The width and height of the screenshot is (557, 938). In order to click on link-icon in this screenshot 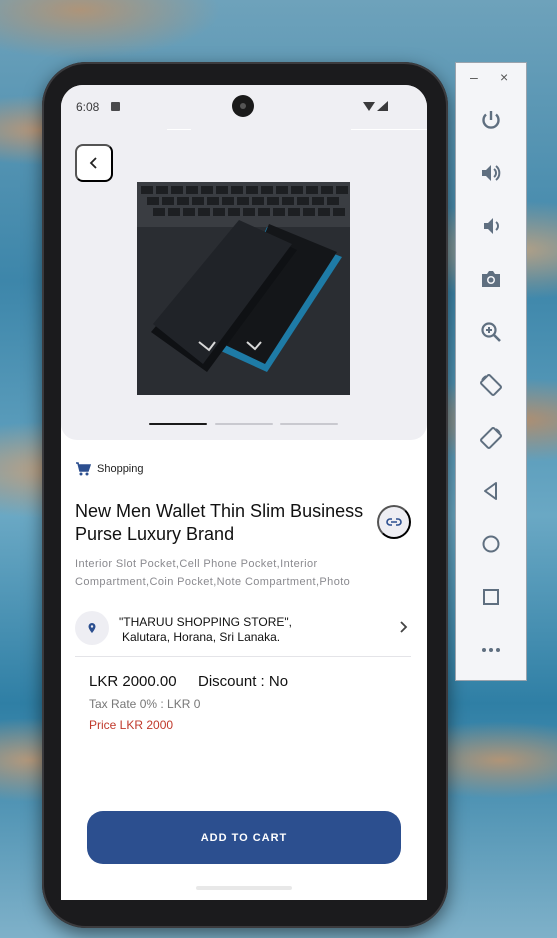, I will do `click(394, 522)`.